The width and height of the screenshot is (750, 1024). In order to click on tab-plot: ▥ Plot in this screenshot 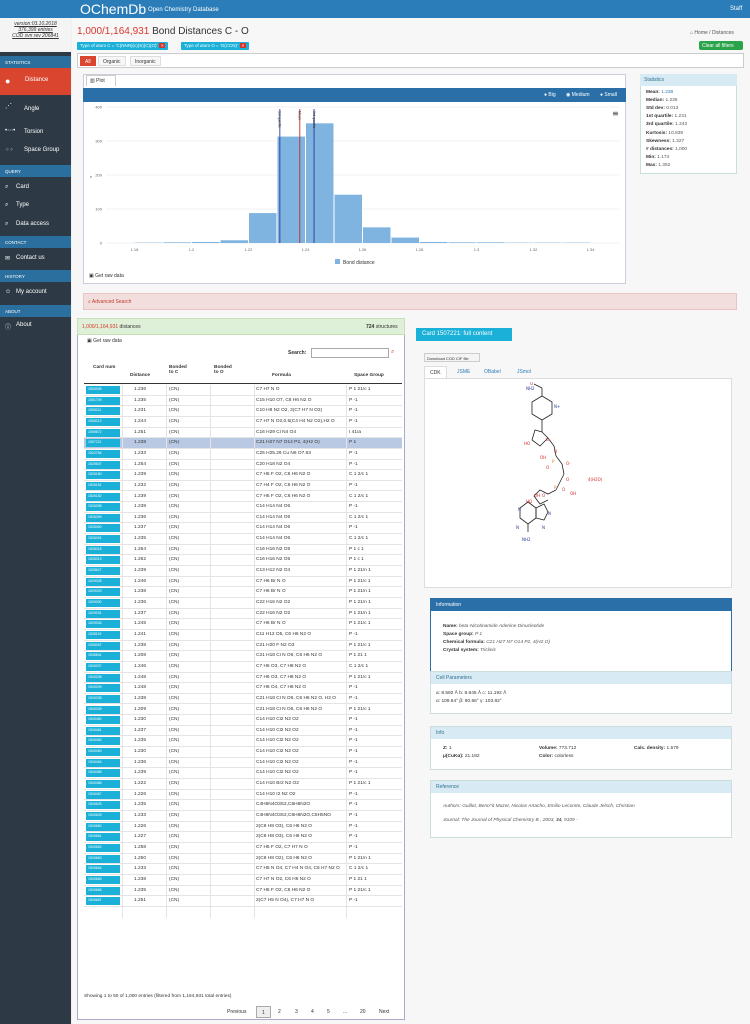, I will do `click(101, 80)`.